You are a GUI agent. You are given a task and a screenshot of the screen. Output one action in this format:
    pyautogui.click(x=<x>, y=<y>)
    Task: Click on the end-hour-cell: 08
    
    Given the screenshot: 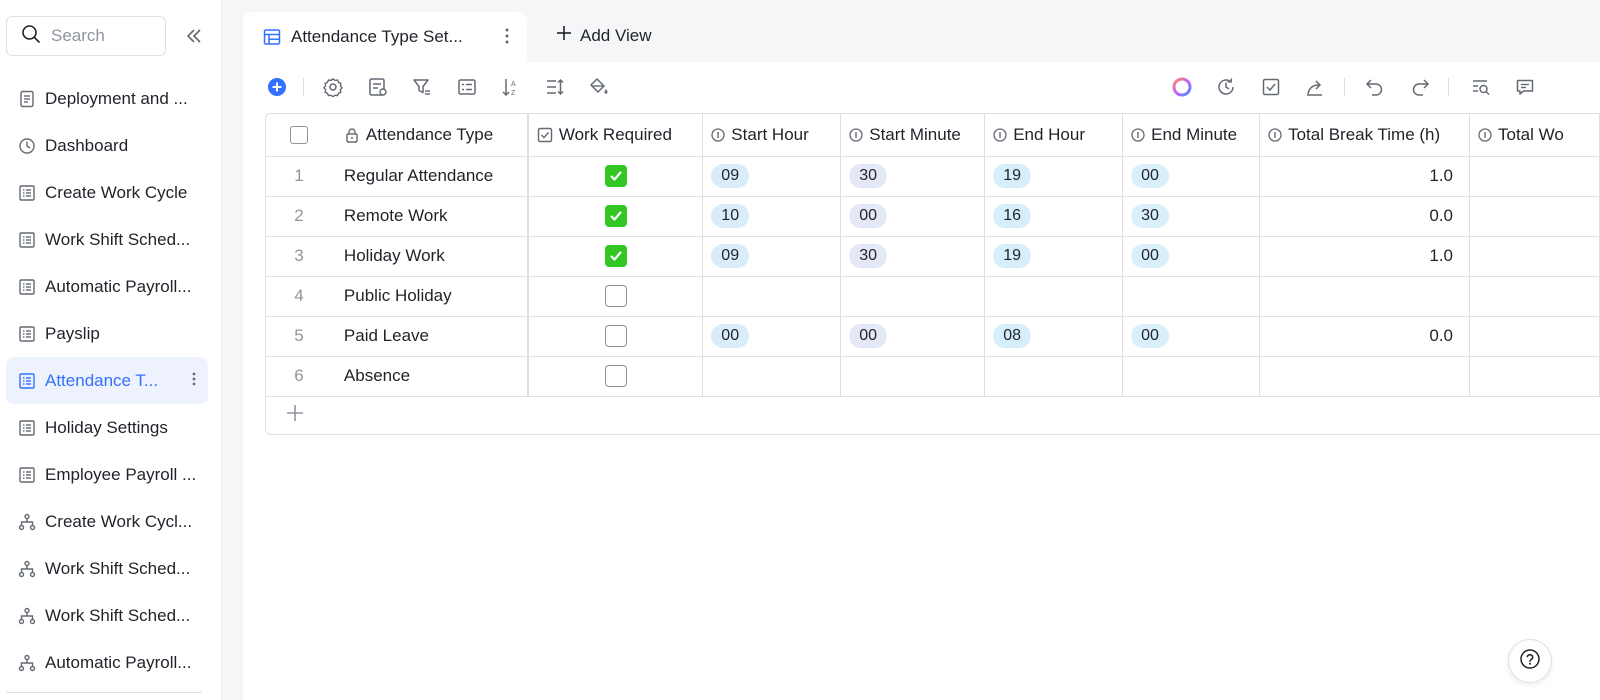 What is the action you would take?
    pyautogui.click(x=1054, y=336)
    